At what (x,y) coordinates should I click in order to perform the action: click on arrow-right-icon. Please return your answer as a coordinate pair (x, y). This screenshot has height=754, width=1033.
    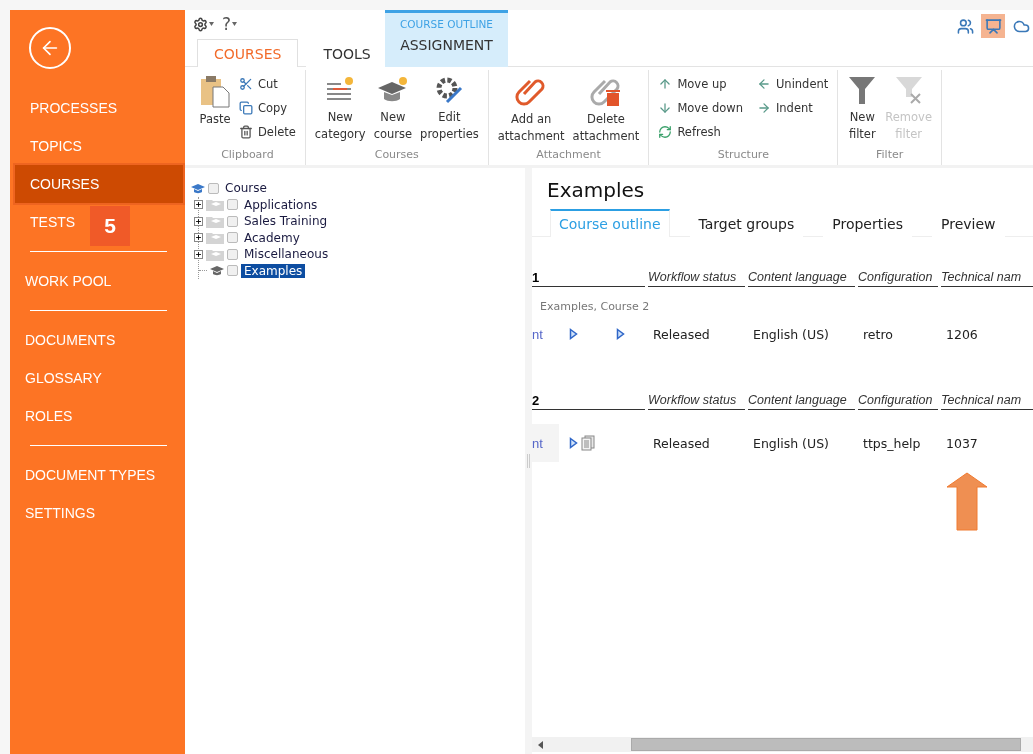
    Looking at the image, I should click on (763, 108).